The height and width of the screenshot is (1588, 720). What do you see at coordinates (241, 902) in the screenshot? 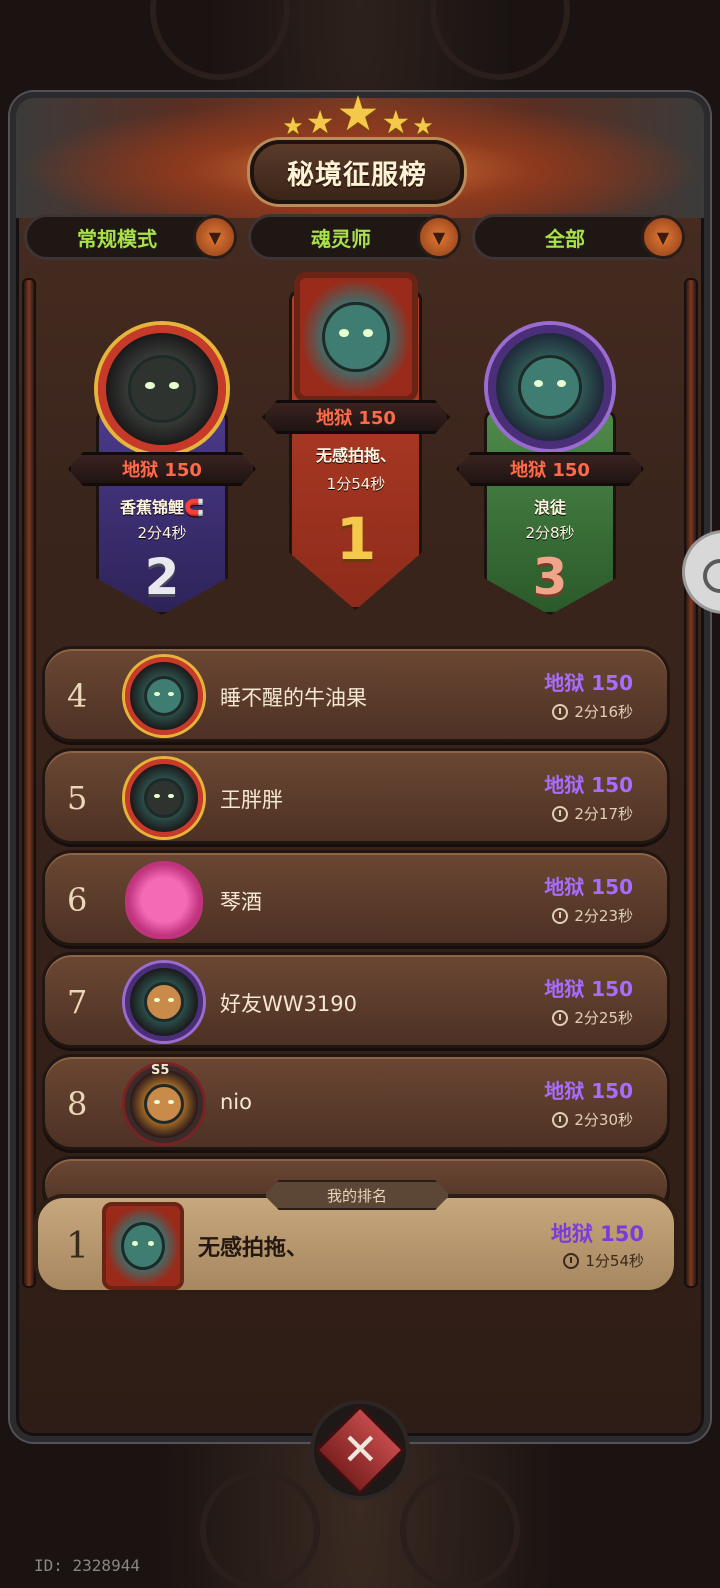
I see `player-name: 琴酒` at bounding box center [241, 902].